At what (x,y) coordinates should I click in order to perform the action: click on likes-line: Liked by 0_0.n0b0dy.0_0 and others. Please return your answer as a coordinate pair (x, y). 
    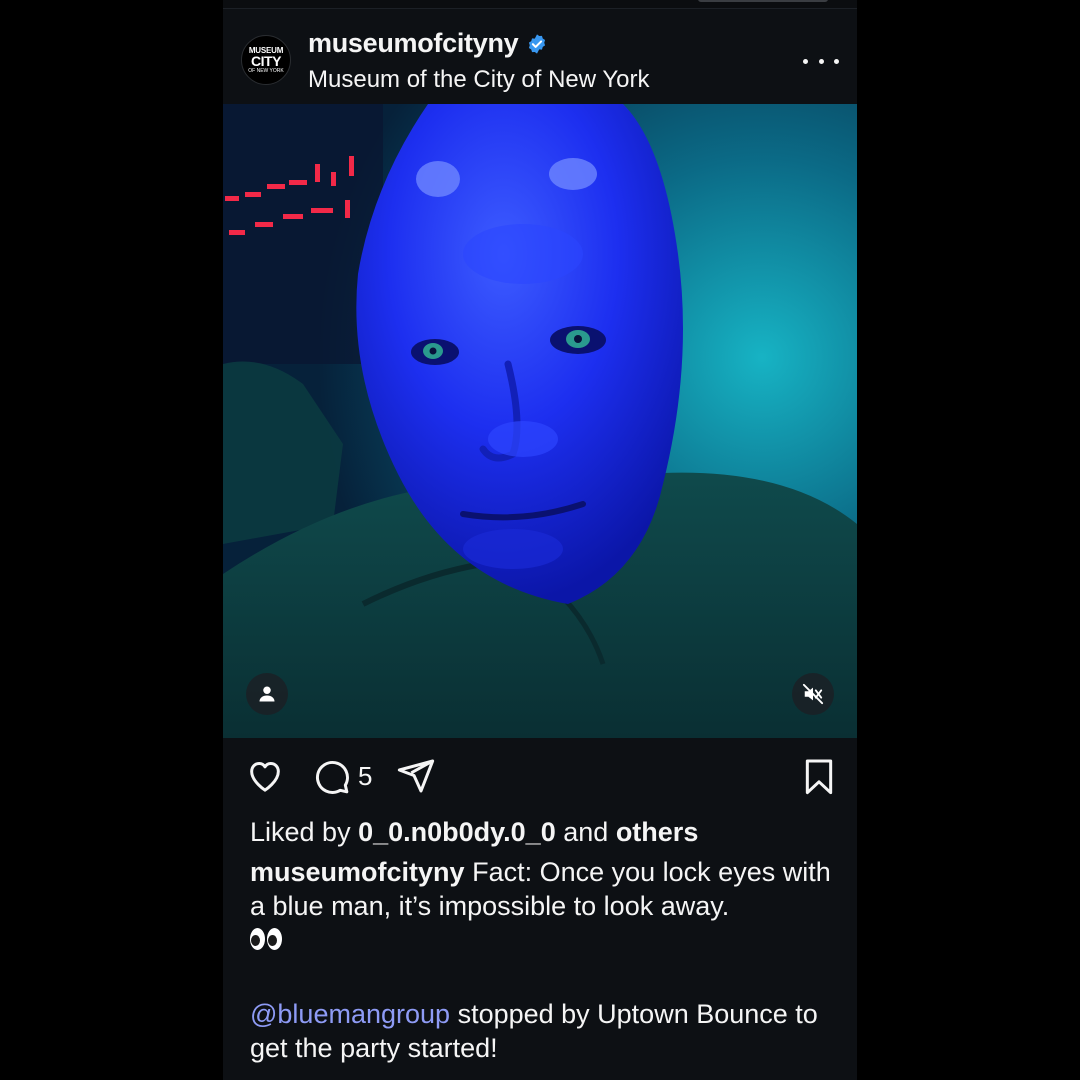
    Looking at the image, I should click on (545, 832).